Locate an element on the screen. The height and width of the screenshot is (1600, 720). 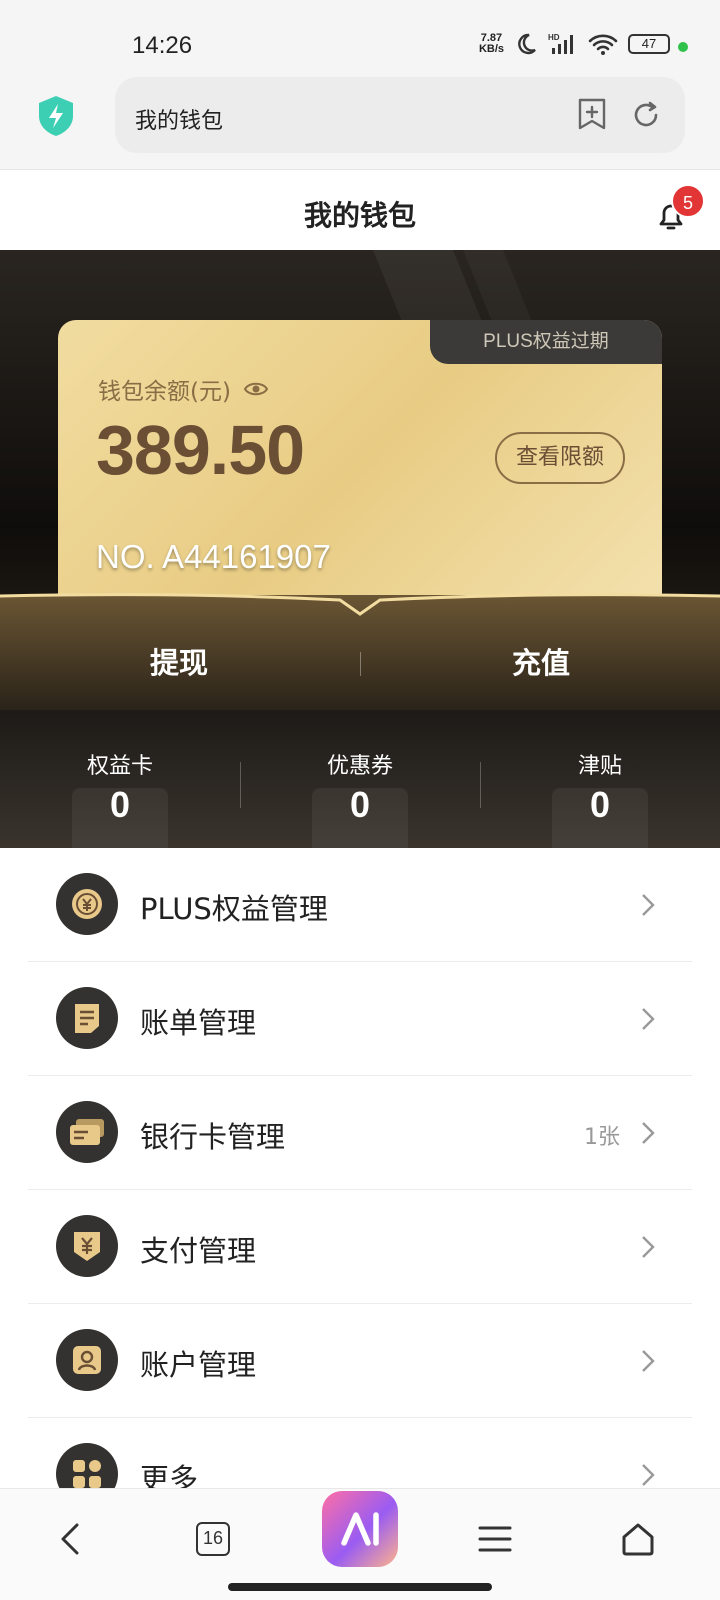
pocket-edge is located at coordinates (360, 604).